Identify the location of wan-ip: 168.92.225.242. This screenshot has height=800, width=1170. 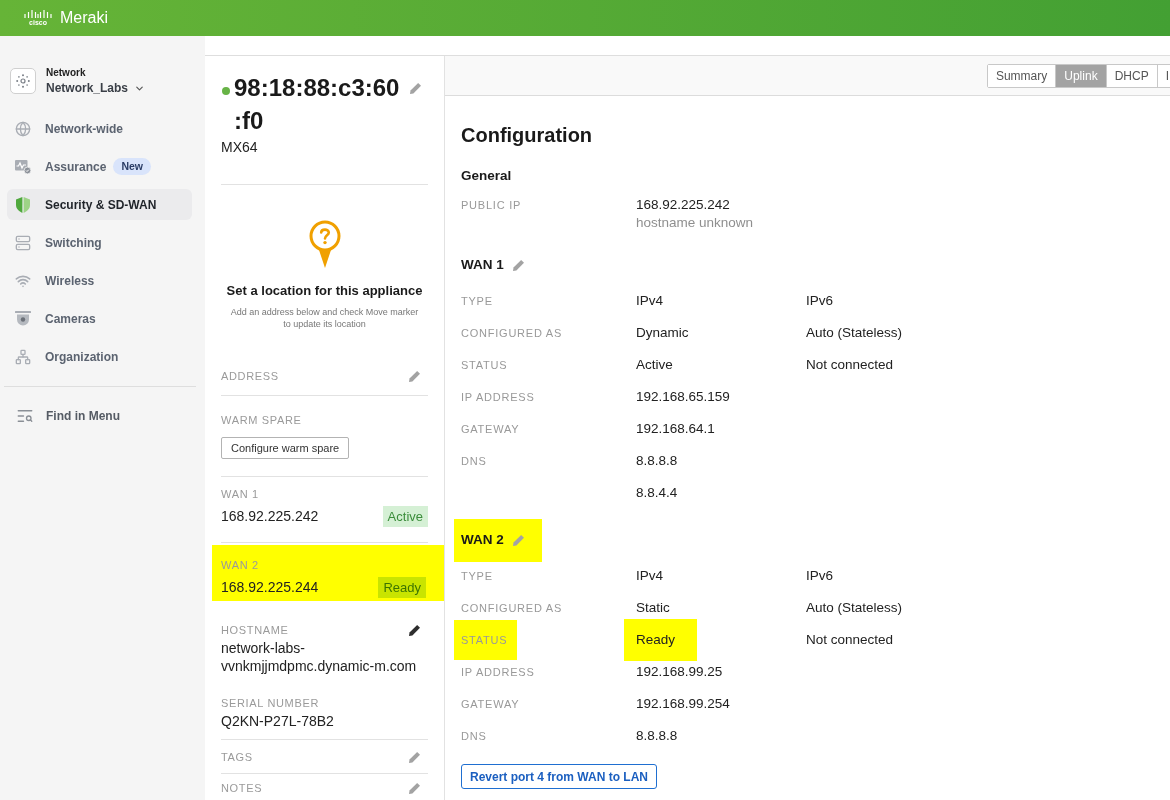
(270, 516).